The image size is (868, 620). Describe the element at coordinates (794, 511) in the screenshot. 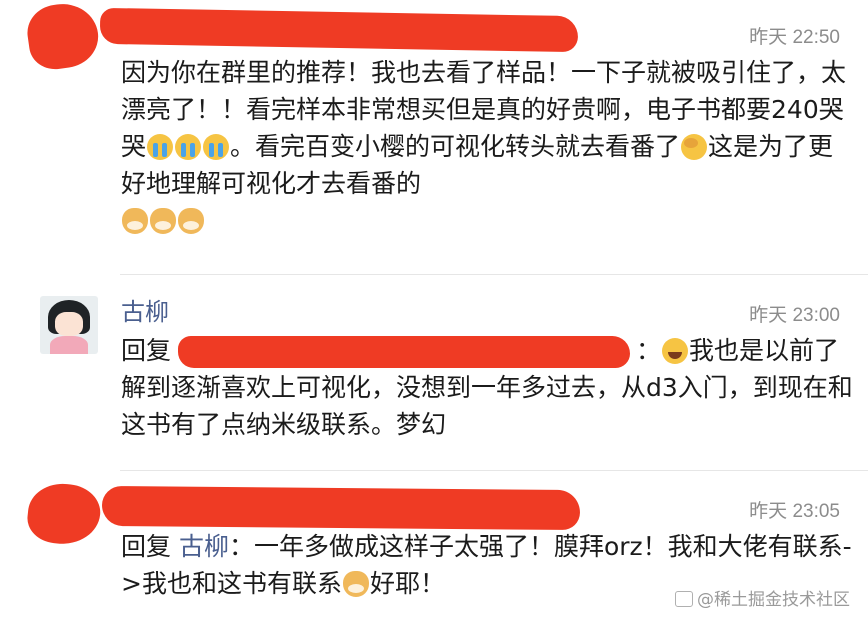

I see `comment-timestamp: 昨天 23:05` at that location.